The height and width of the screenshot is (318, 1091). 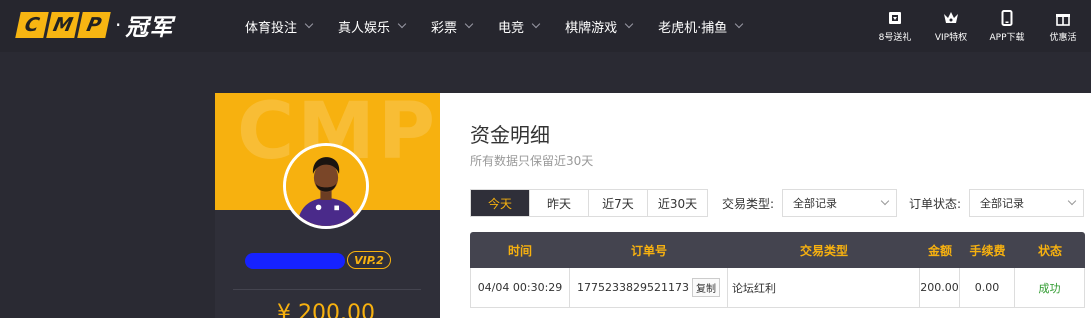 I want to click on cell-fee: 0.00, so click(x=987, y=287).